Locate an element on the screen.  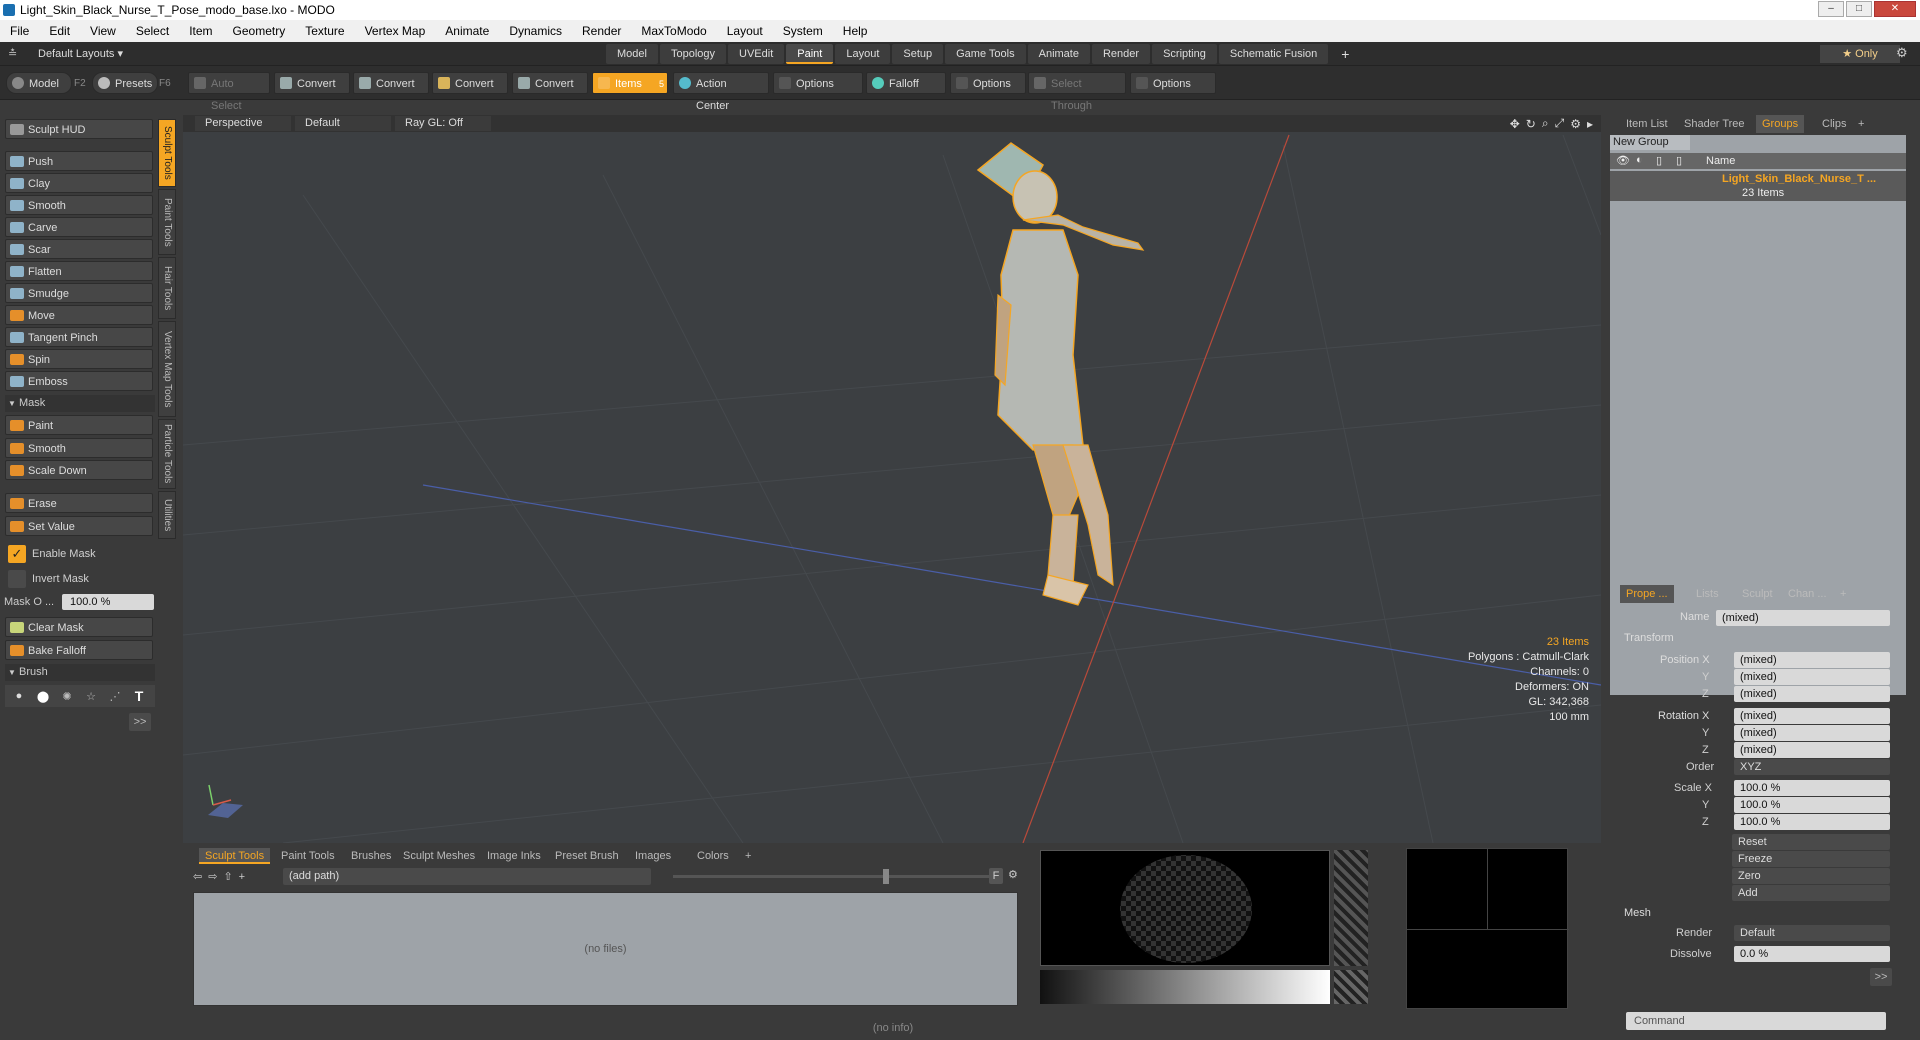
convert-button-2: Convert is located at coordinates (391, 83).